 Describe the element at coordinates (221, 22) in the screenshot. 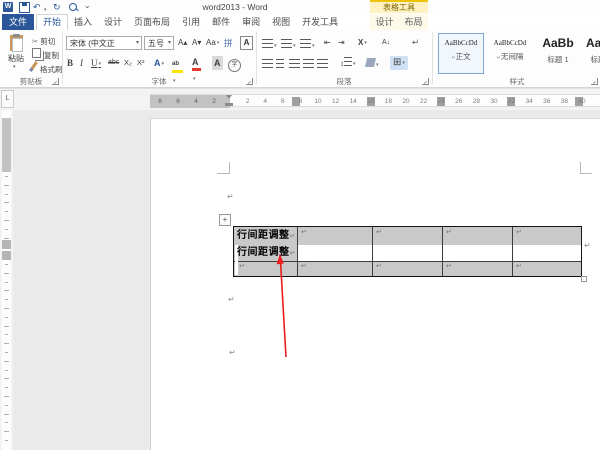

I see `tab-mailings: 邮件` at that location.